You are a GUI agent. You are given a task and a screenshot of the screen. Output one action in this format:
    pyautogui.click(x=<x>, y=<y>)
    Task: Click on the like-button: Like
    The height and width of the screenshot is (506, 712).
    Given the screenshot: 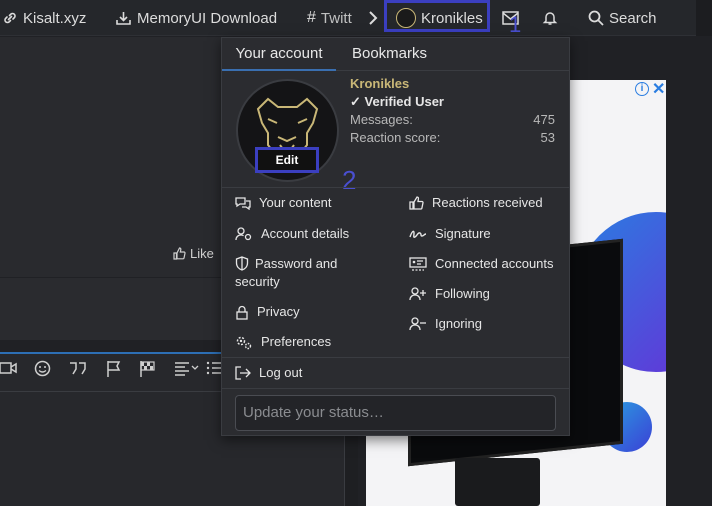 What is the action you would take?
    pyautogui.click(x=193, y=253)
    